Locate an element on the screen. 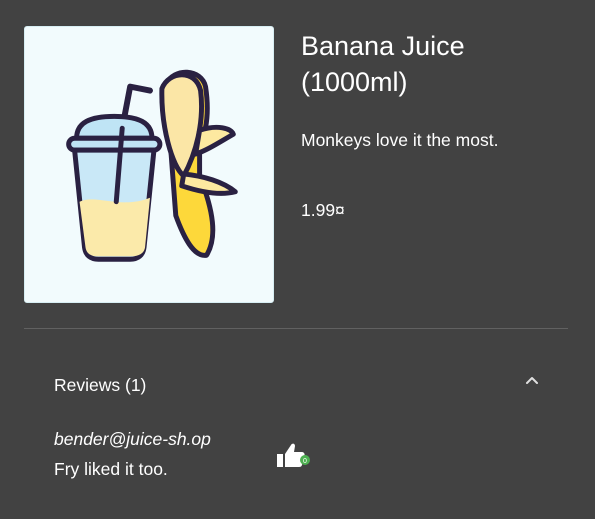 The image size is (595, 519). banana-juice-image is located at coordinates (152, 165).